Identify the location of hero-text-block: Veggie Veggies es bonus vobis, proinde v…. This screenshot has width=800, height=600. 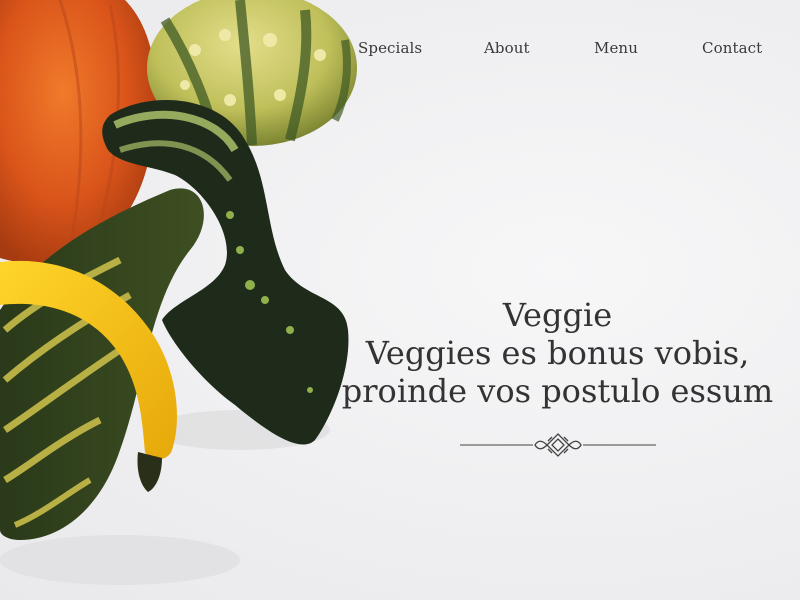
(557, 353).